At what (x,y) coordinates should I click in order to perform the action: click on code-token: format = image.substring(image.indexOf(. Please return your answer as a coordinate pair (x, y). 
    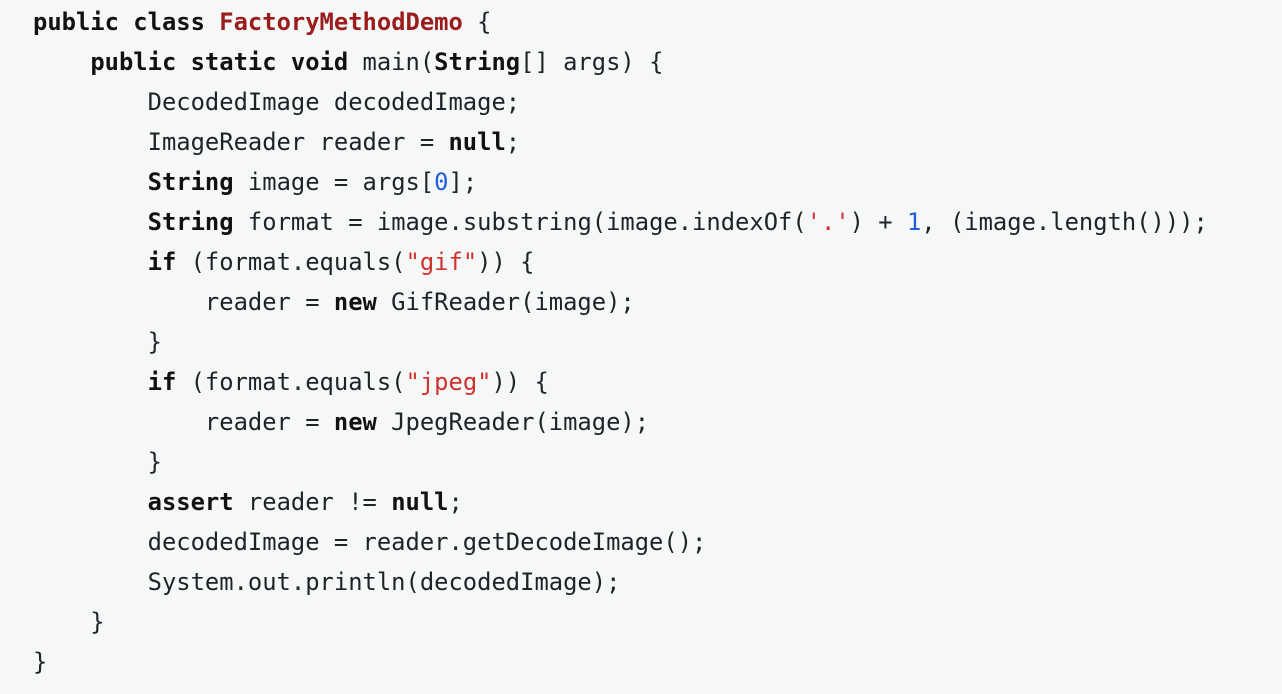
    Looking at the image, I should click on (520, 222).